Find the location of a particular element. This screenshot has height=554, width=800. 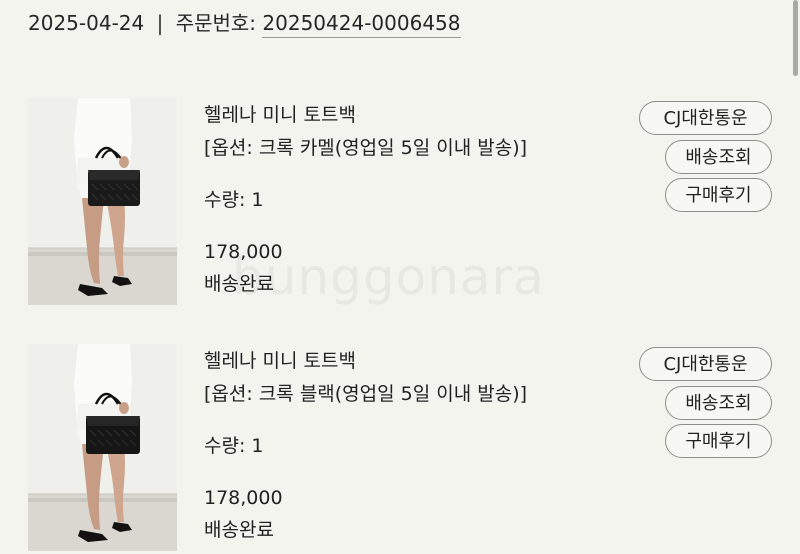

product-option: [옵션: 크록 카멜(영업일 5일 이내 발송)] is located at coordinates (366, 148).